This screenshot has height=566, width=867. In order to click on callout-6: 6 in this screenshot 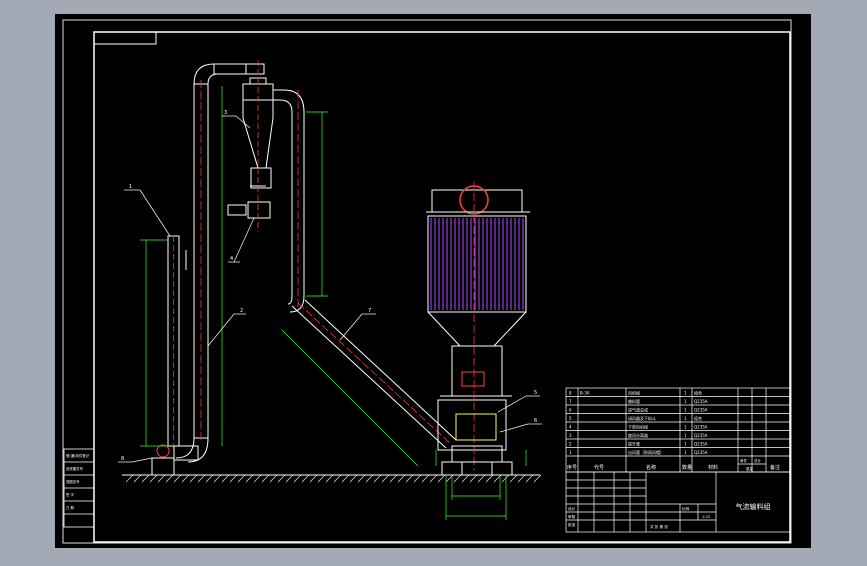, I will do `click(535, 421)`.